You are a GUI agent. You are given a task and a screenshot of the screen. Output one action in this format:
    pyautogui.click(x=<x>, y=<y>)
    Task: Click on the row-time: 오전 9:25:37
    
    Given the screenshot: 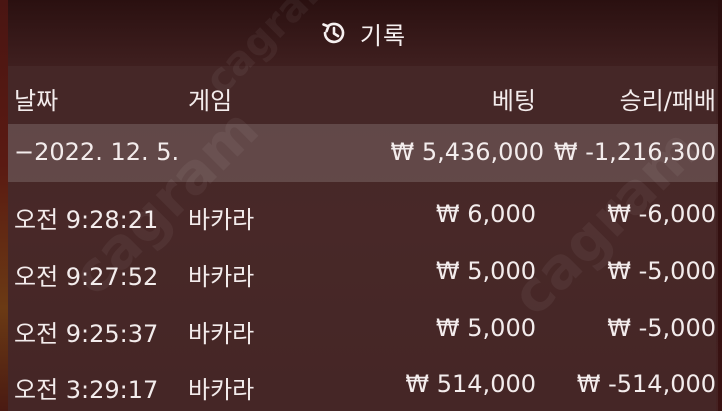 What is the action you would take?
    pyautogui.click(x=86, y=334)
    